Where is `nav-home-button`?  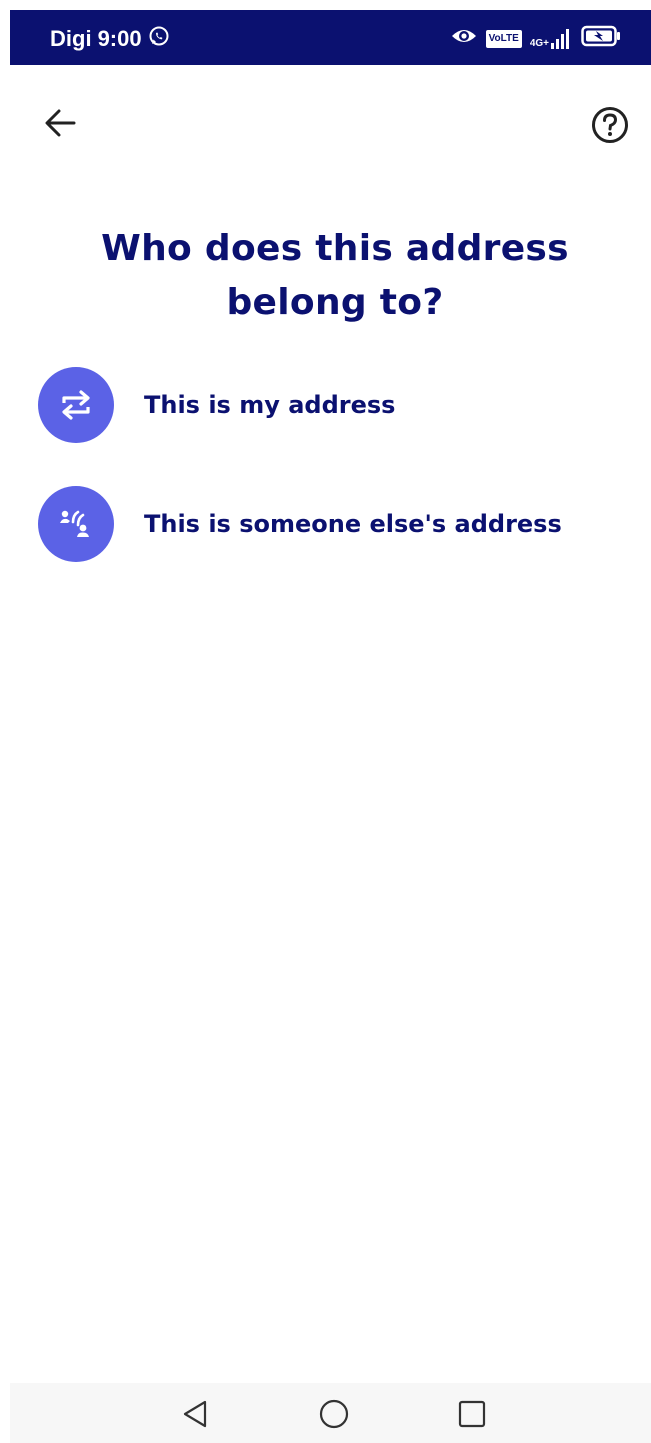
nav-home-button is located at coordinates (334, 1414).